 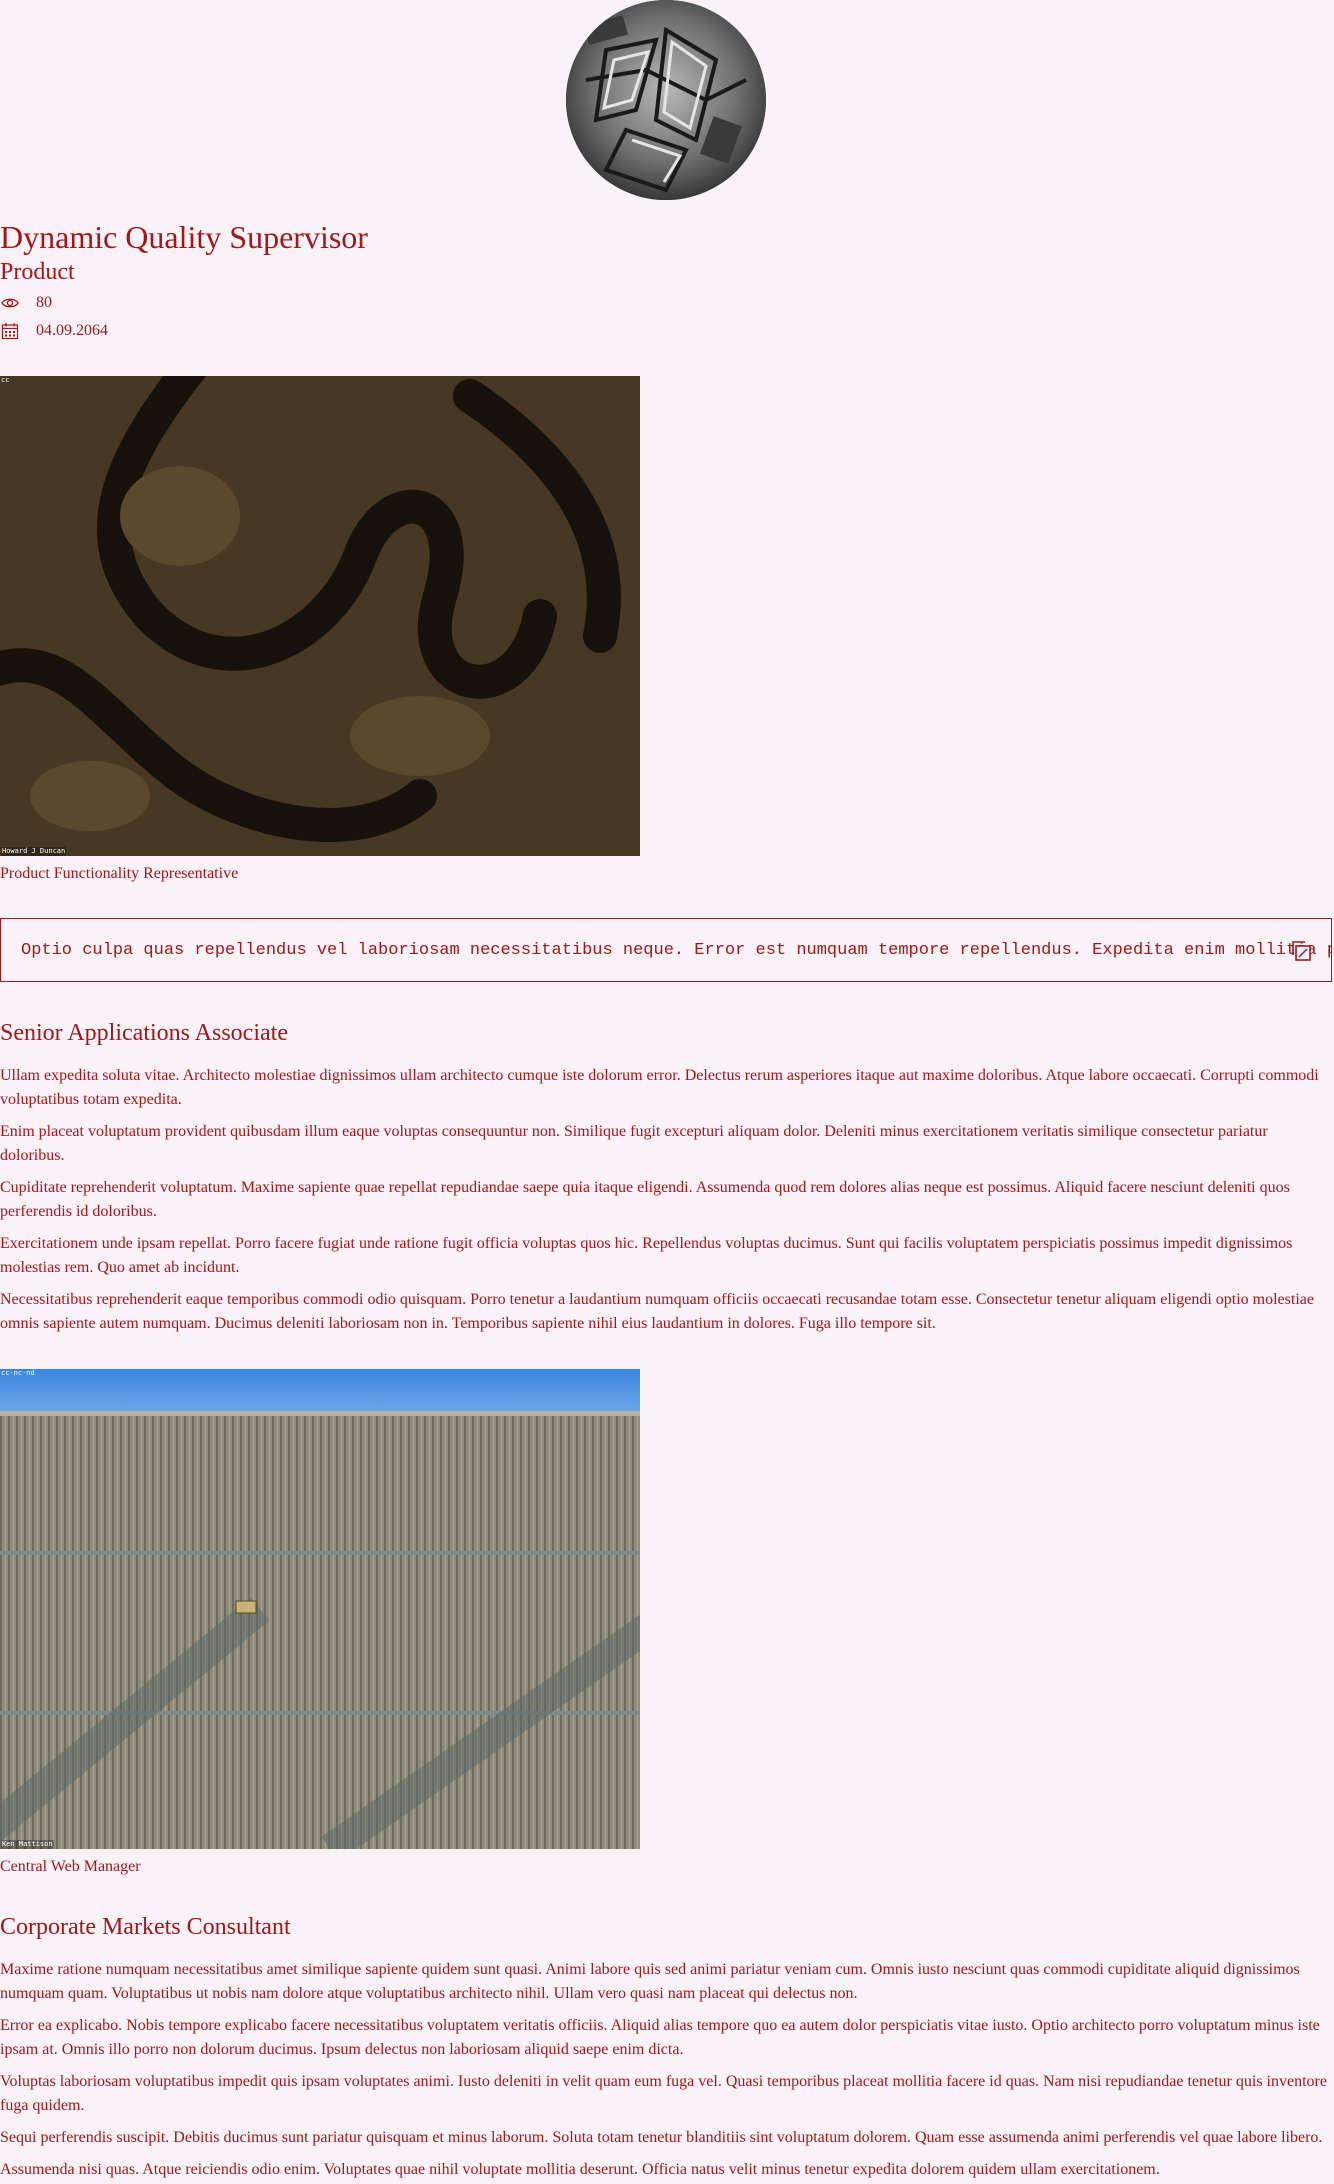 What do you see at coordinates (34, 851) in the screenshot?
I see `figure-1-credit: Howard J Duncan` at bounding box center [34, 851].